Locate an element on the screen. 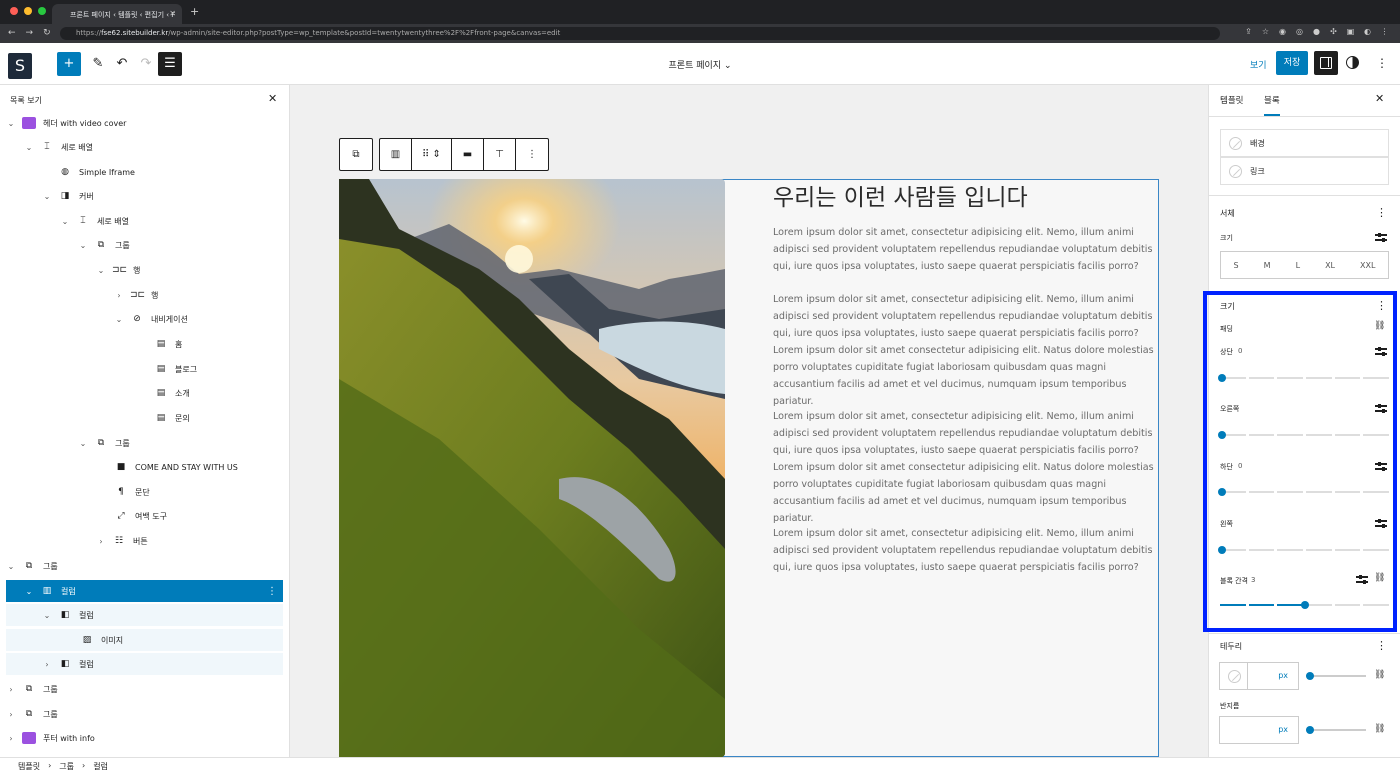 The height and width of the screenshot is (774, 1400). border-color-swatch-icon is located at coordinates (1234, 676).